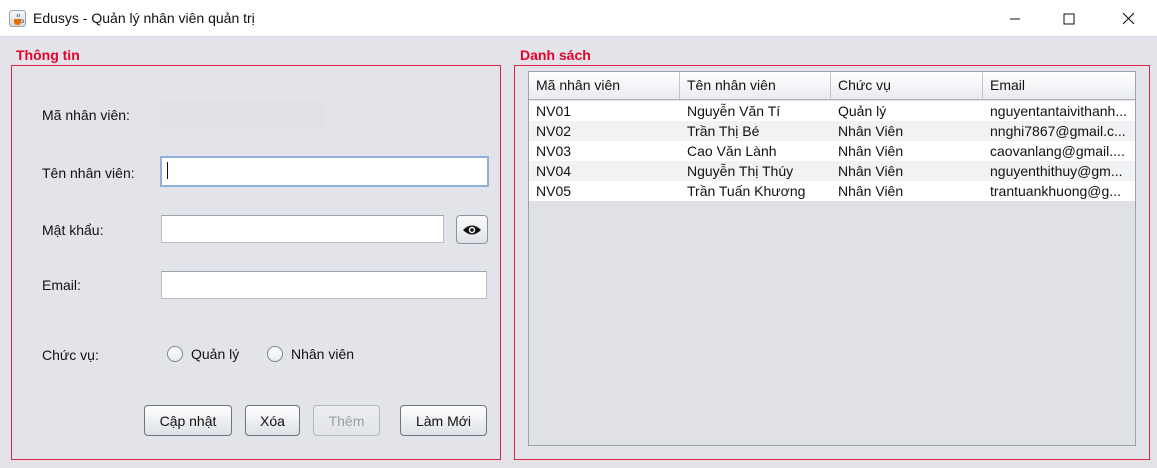  What do you see at coordinates (61, 285) in the screenshot?
I see `email-label: Email:` at bounding box center [61, 285].